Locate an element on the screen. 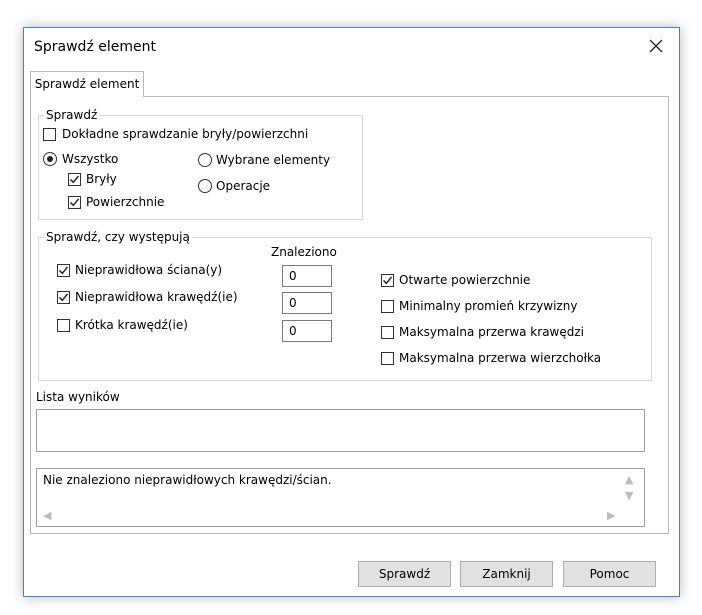  open-surfaces-checkbox is located at coordinates (387, 280).